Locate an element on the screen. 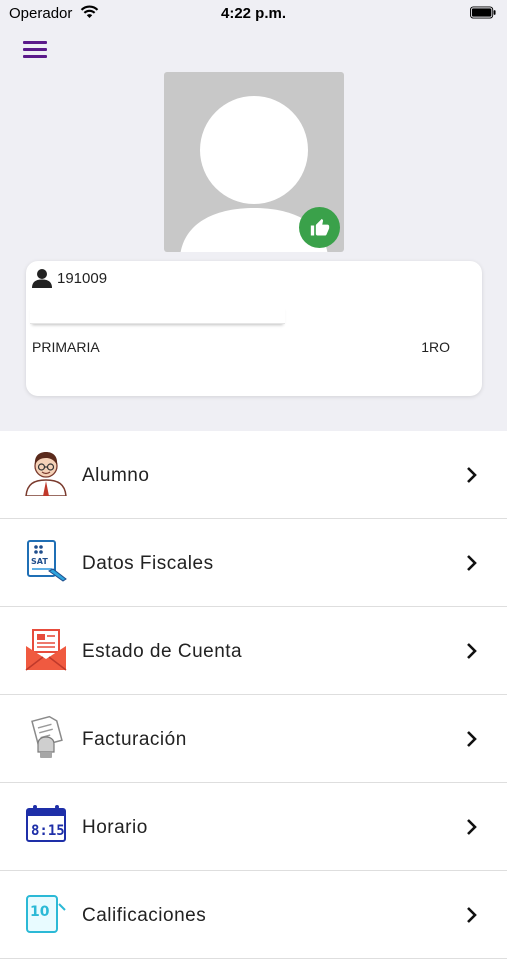  svg-text: 8:15 is located at coordinates (48, 831).